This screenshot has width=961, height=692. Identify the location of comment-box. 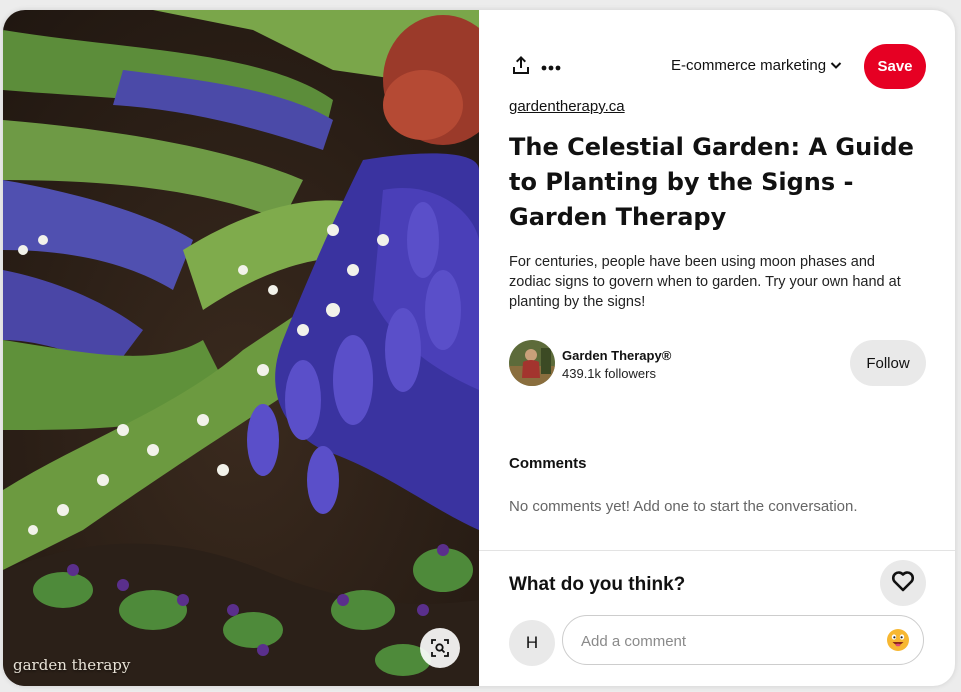
(743, 640).